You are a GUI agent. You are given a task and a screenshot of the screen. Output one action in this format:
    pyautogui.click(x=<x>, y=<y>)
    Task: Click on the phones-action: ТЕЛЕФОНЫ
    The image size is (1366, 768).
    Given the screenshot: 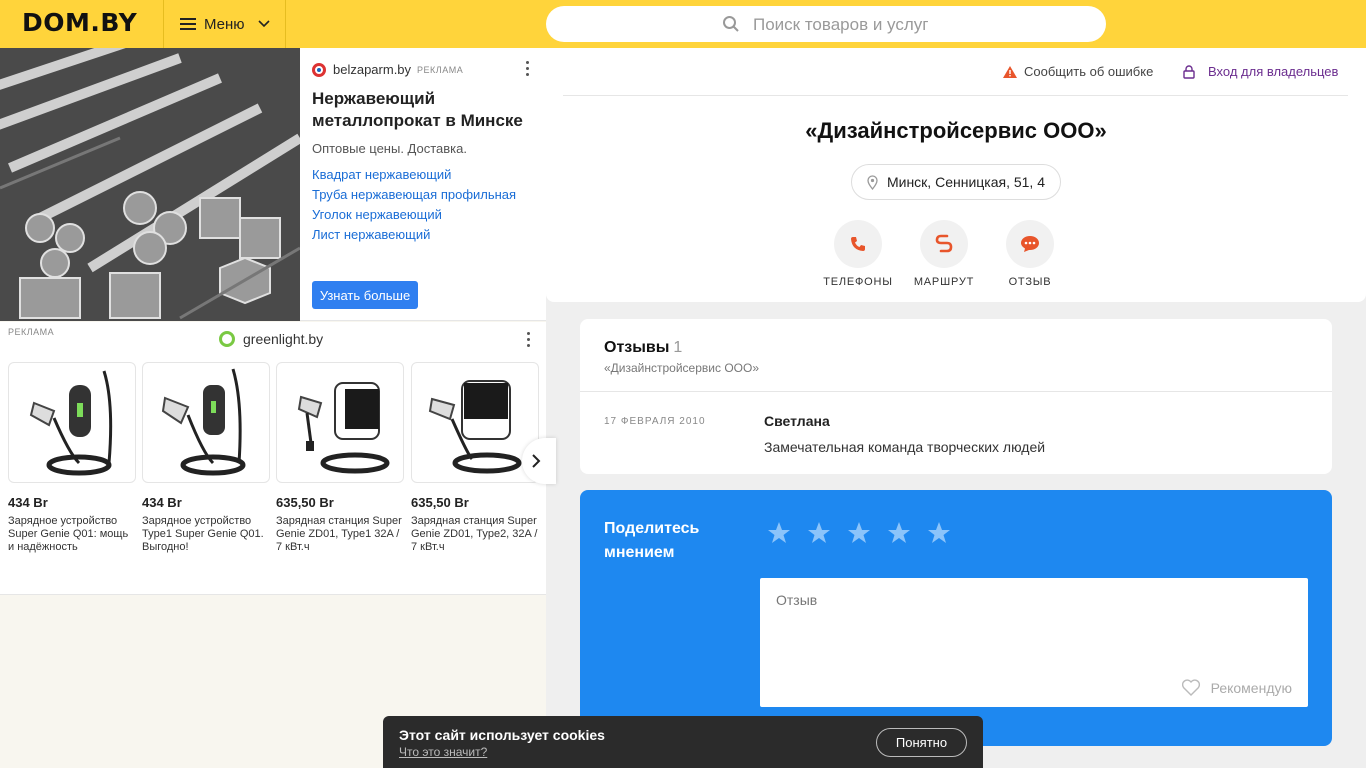 What is the action you would take?
    pyautogui.click(x=858, y=254)
    